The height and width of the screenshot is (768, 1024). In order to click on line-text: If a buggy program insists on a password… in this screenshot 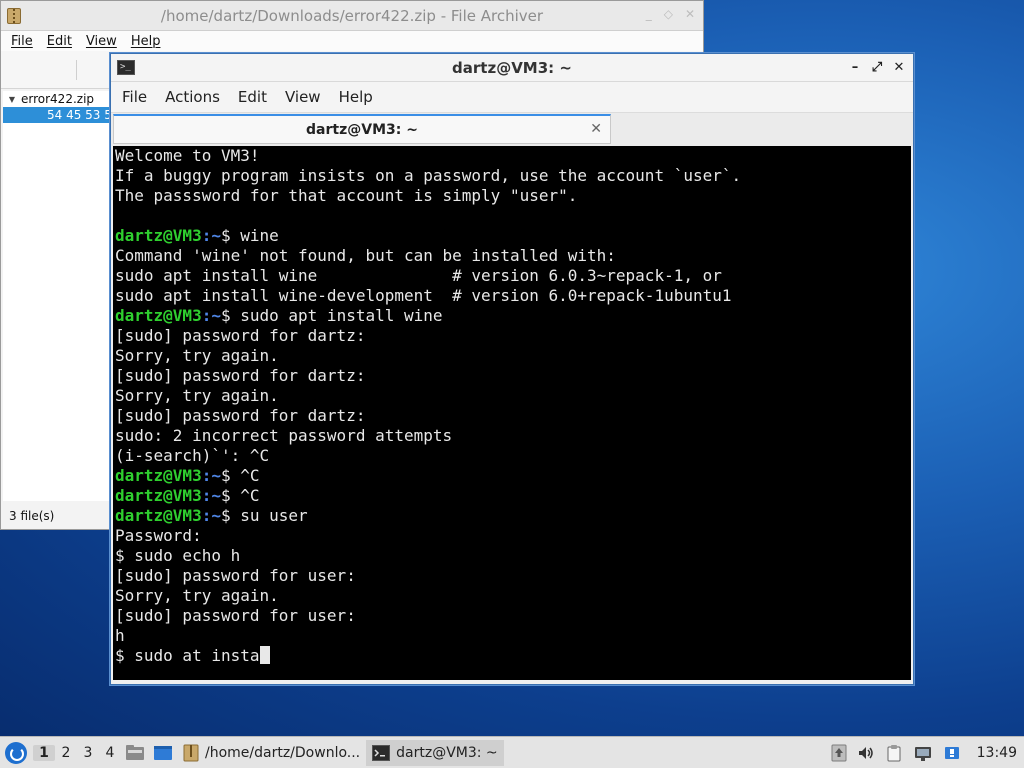, I will do `click(428, 175)`.